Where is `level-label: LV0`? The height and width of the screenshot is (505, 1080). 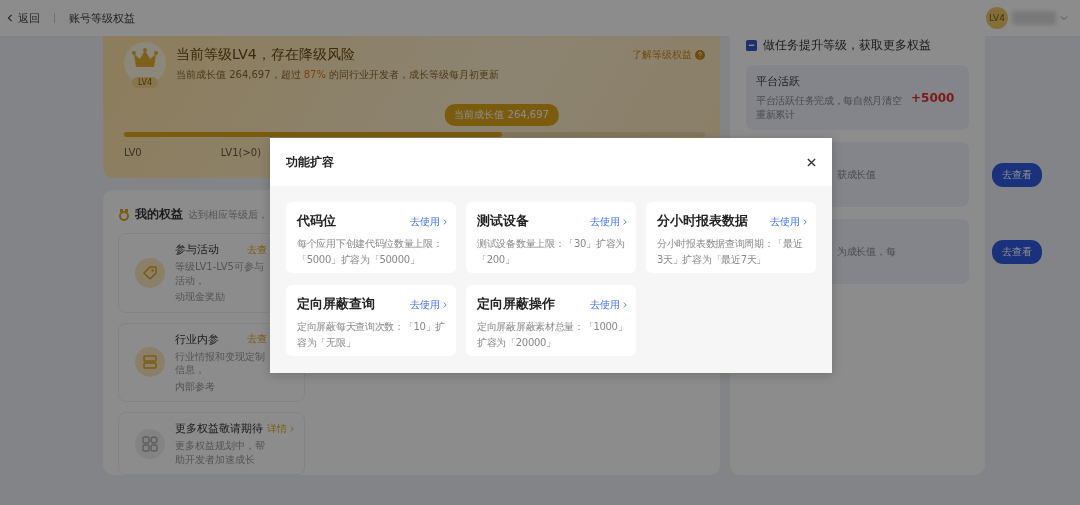
level-label: LV0 is located at coordinates (133, 152).